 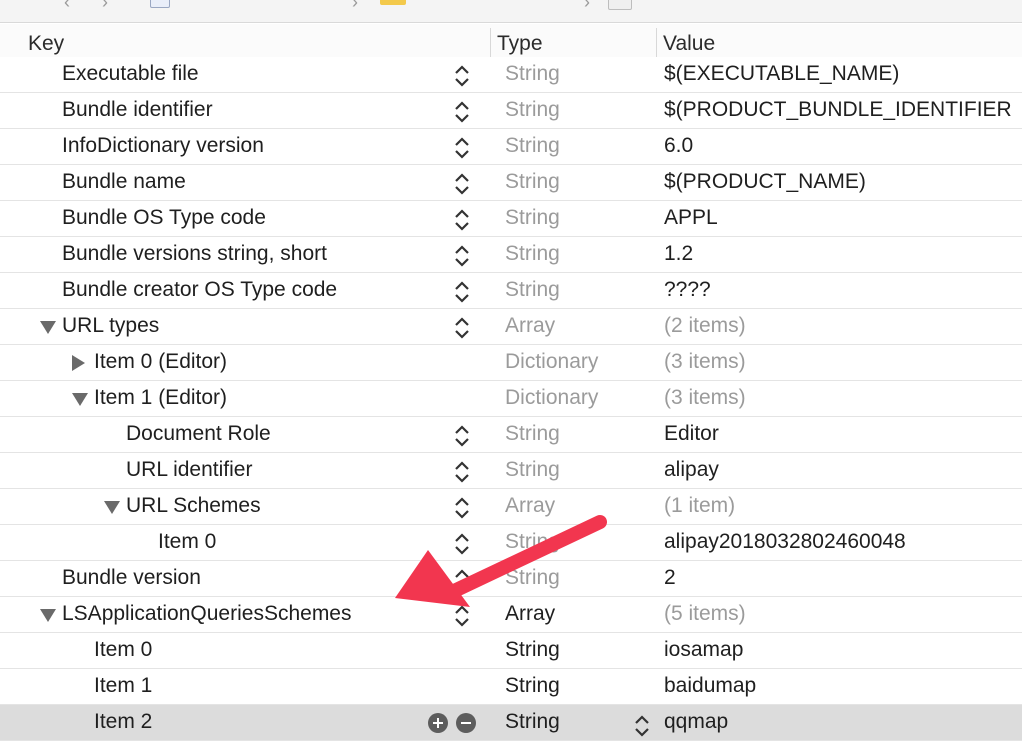 I want to click on plist-row: Item 0 String iosamap, so click(x=511, y=651).